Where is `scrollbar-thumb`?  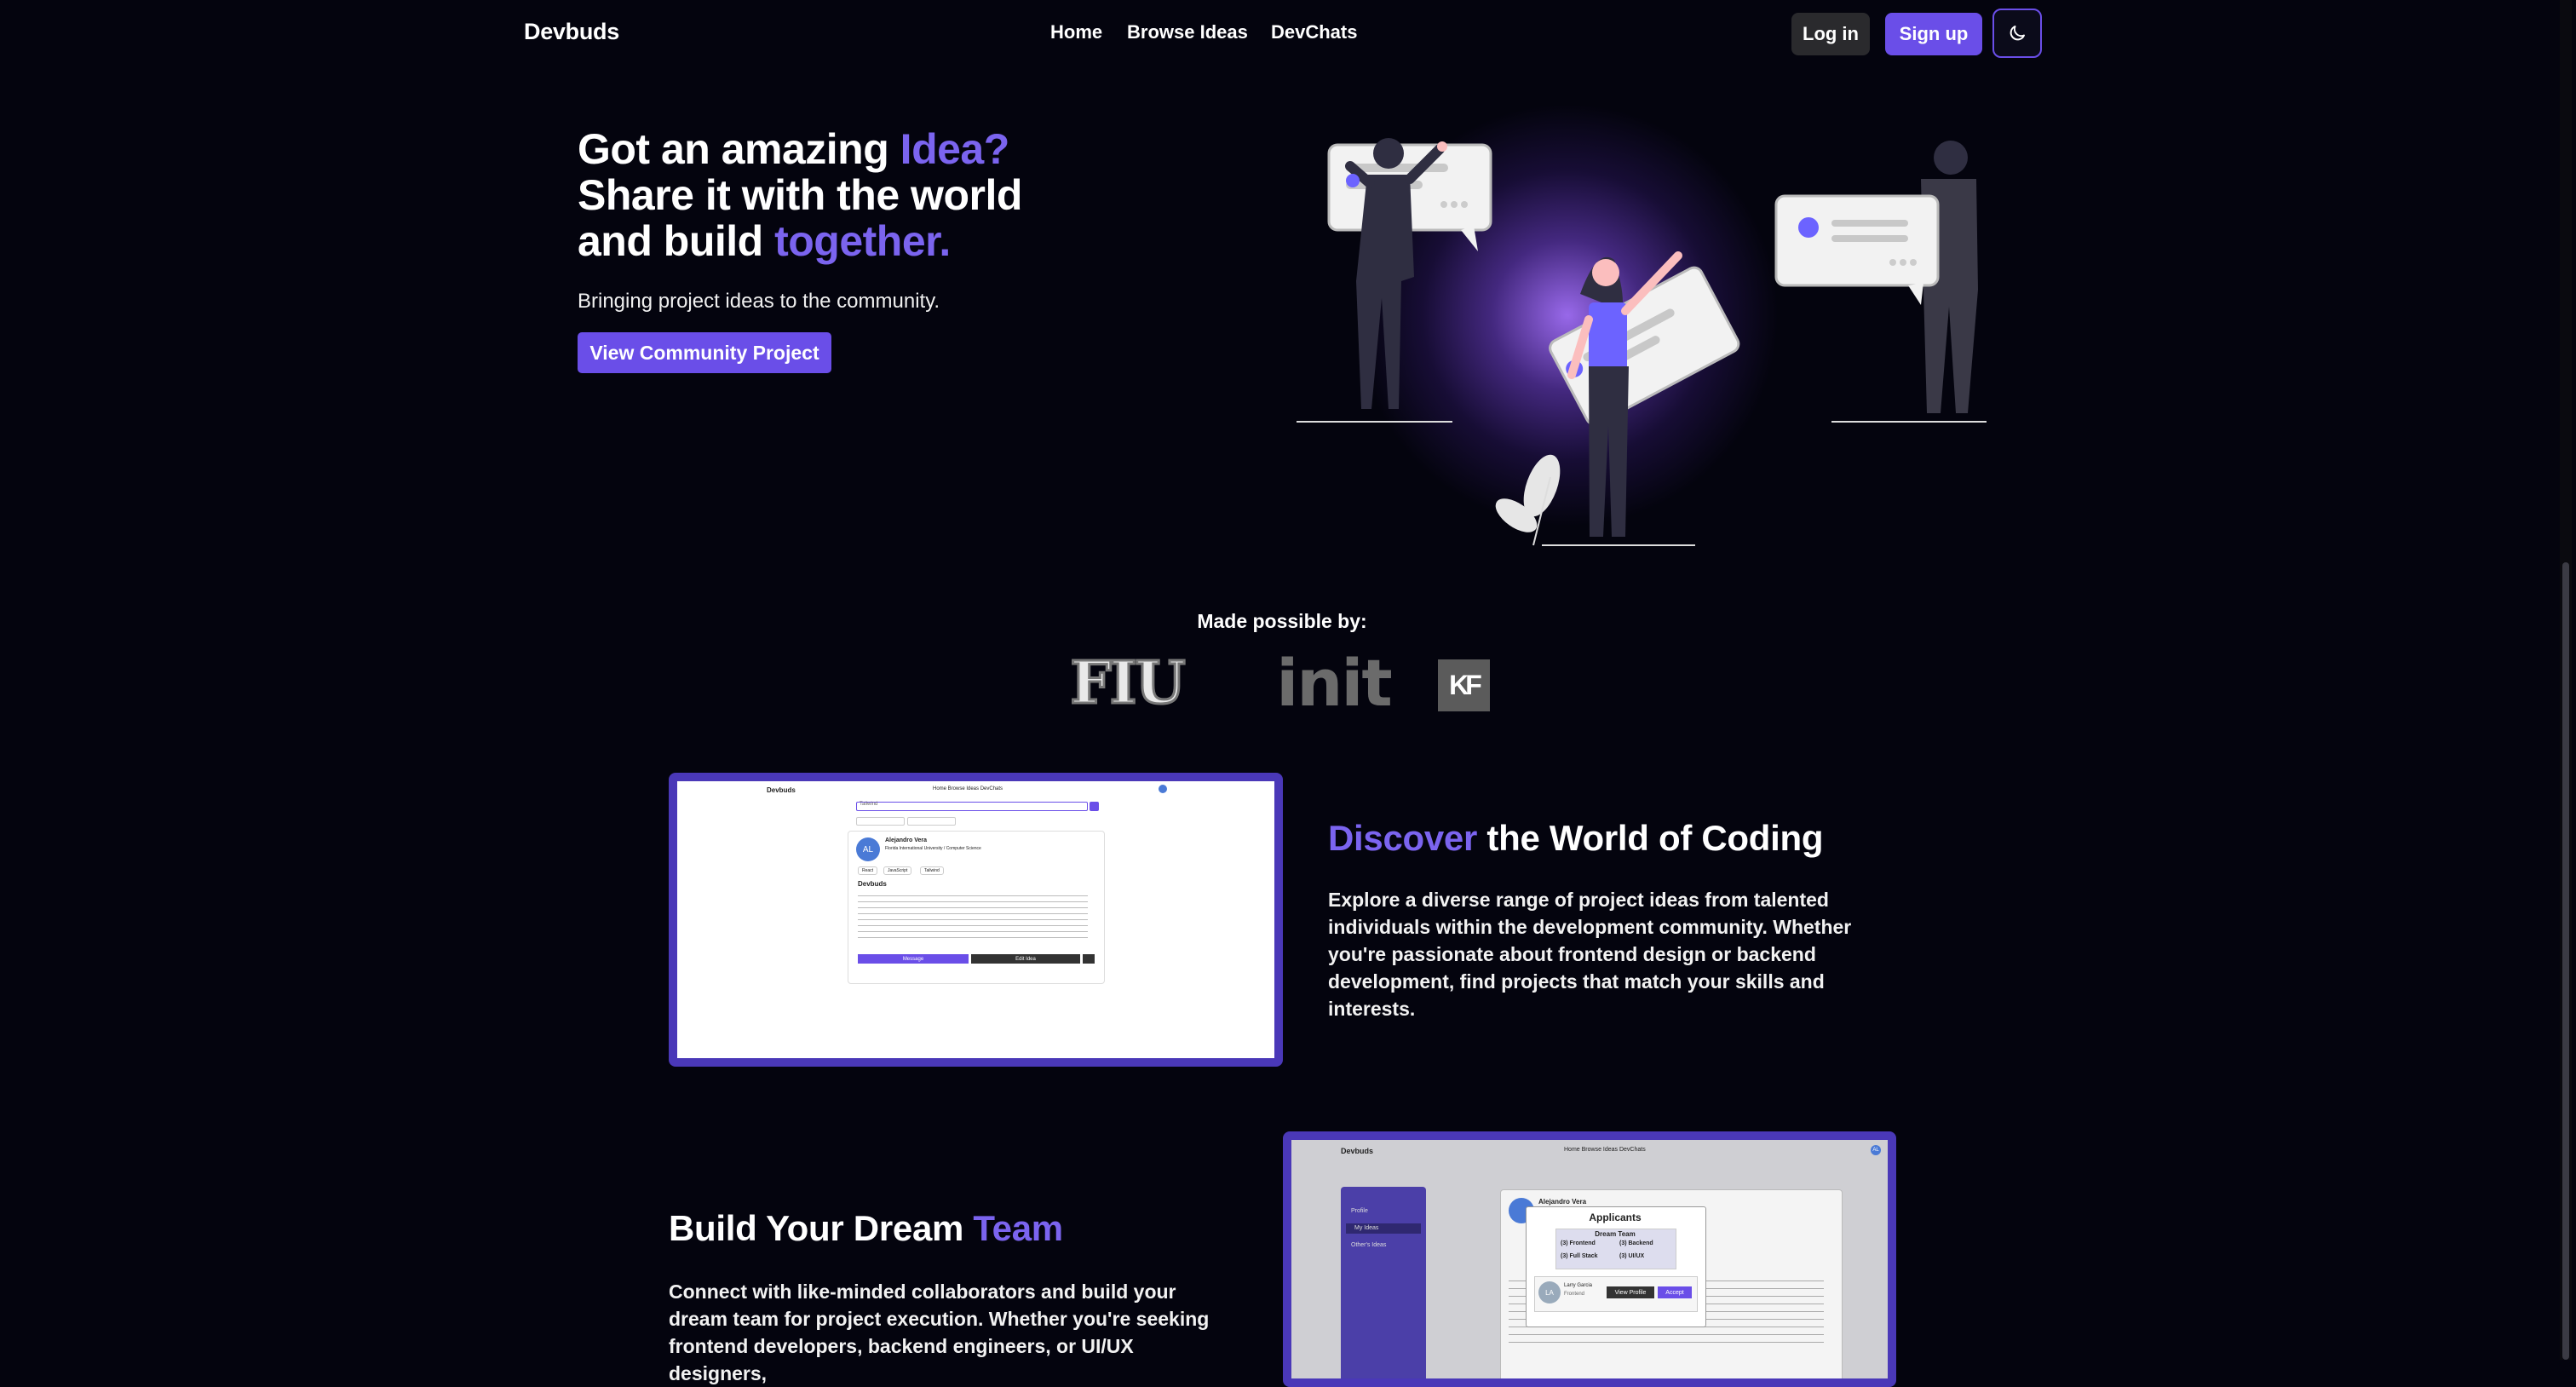 scrollbar-thumb is located at coordinates (2565, 961).